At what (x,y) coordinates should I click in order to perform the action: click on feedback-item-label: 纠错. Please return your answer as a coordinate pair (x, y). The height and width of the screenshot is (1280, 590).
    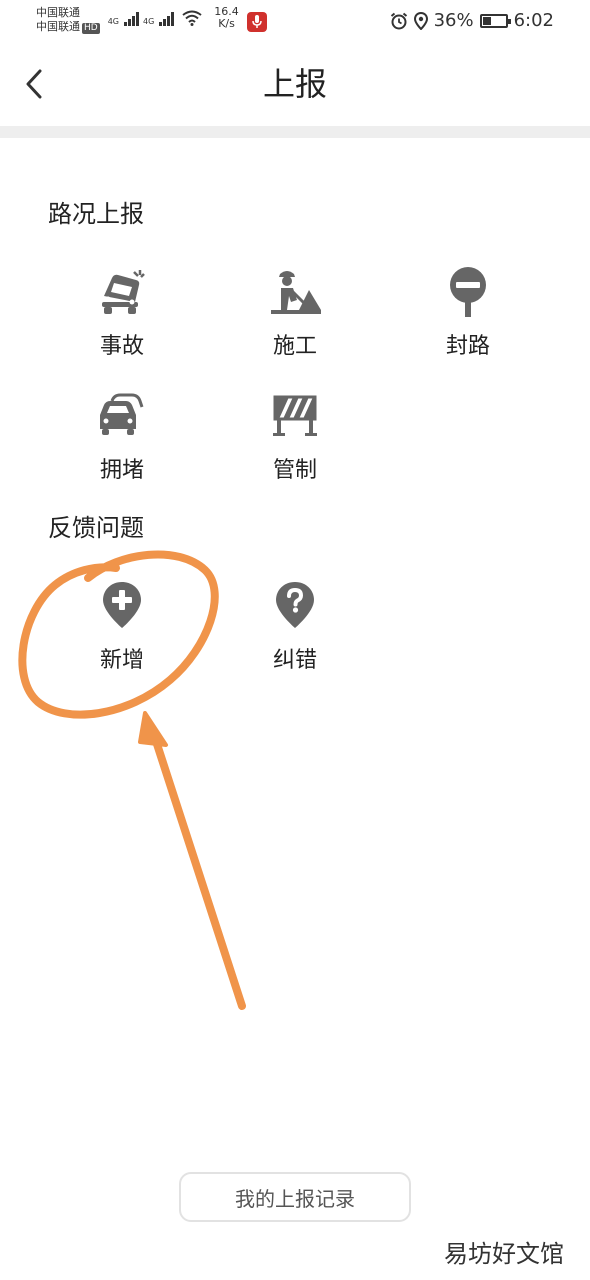
    Looking at the image, I should click on (294, 660).